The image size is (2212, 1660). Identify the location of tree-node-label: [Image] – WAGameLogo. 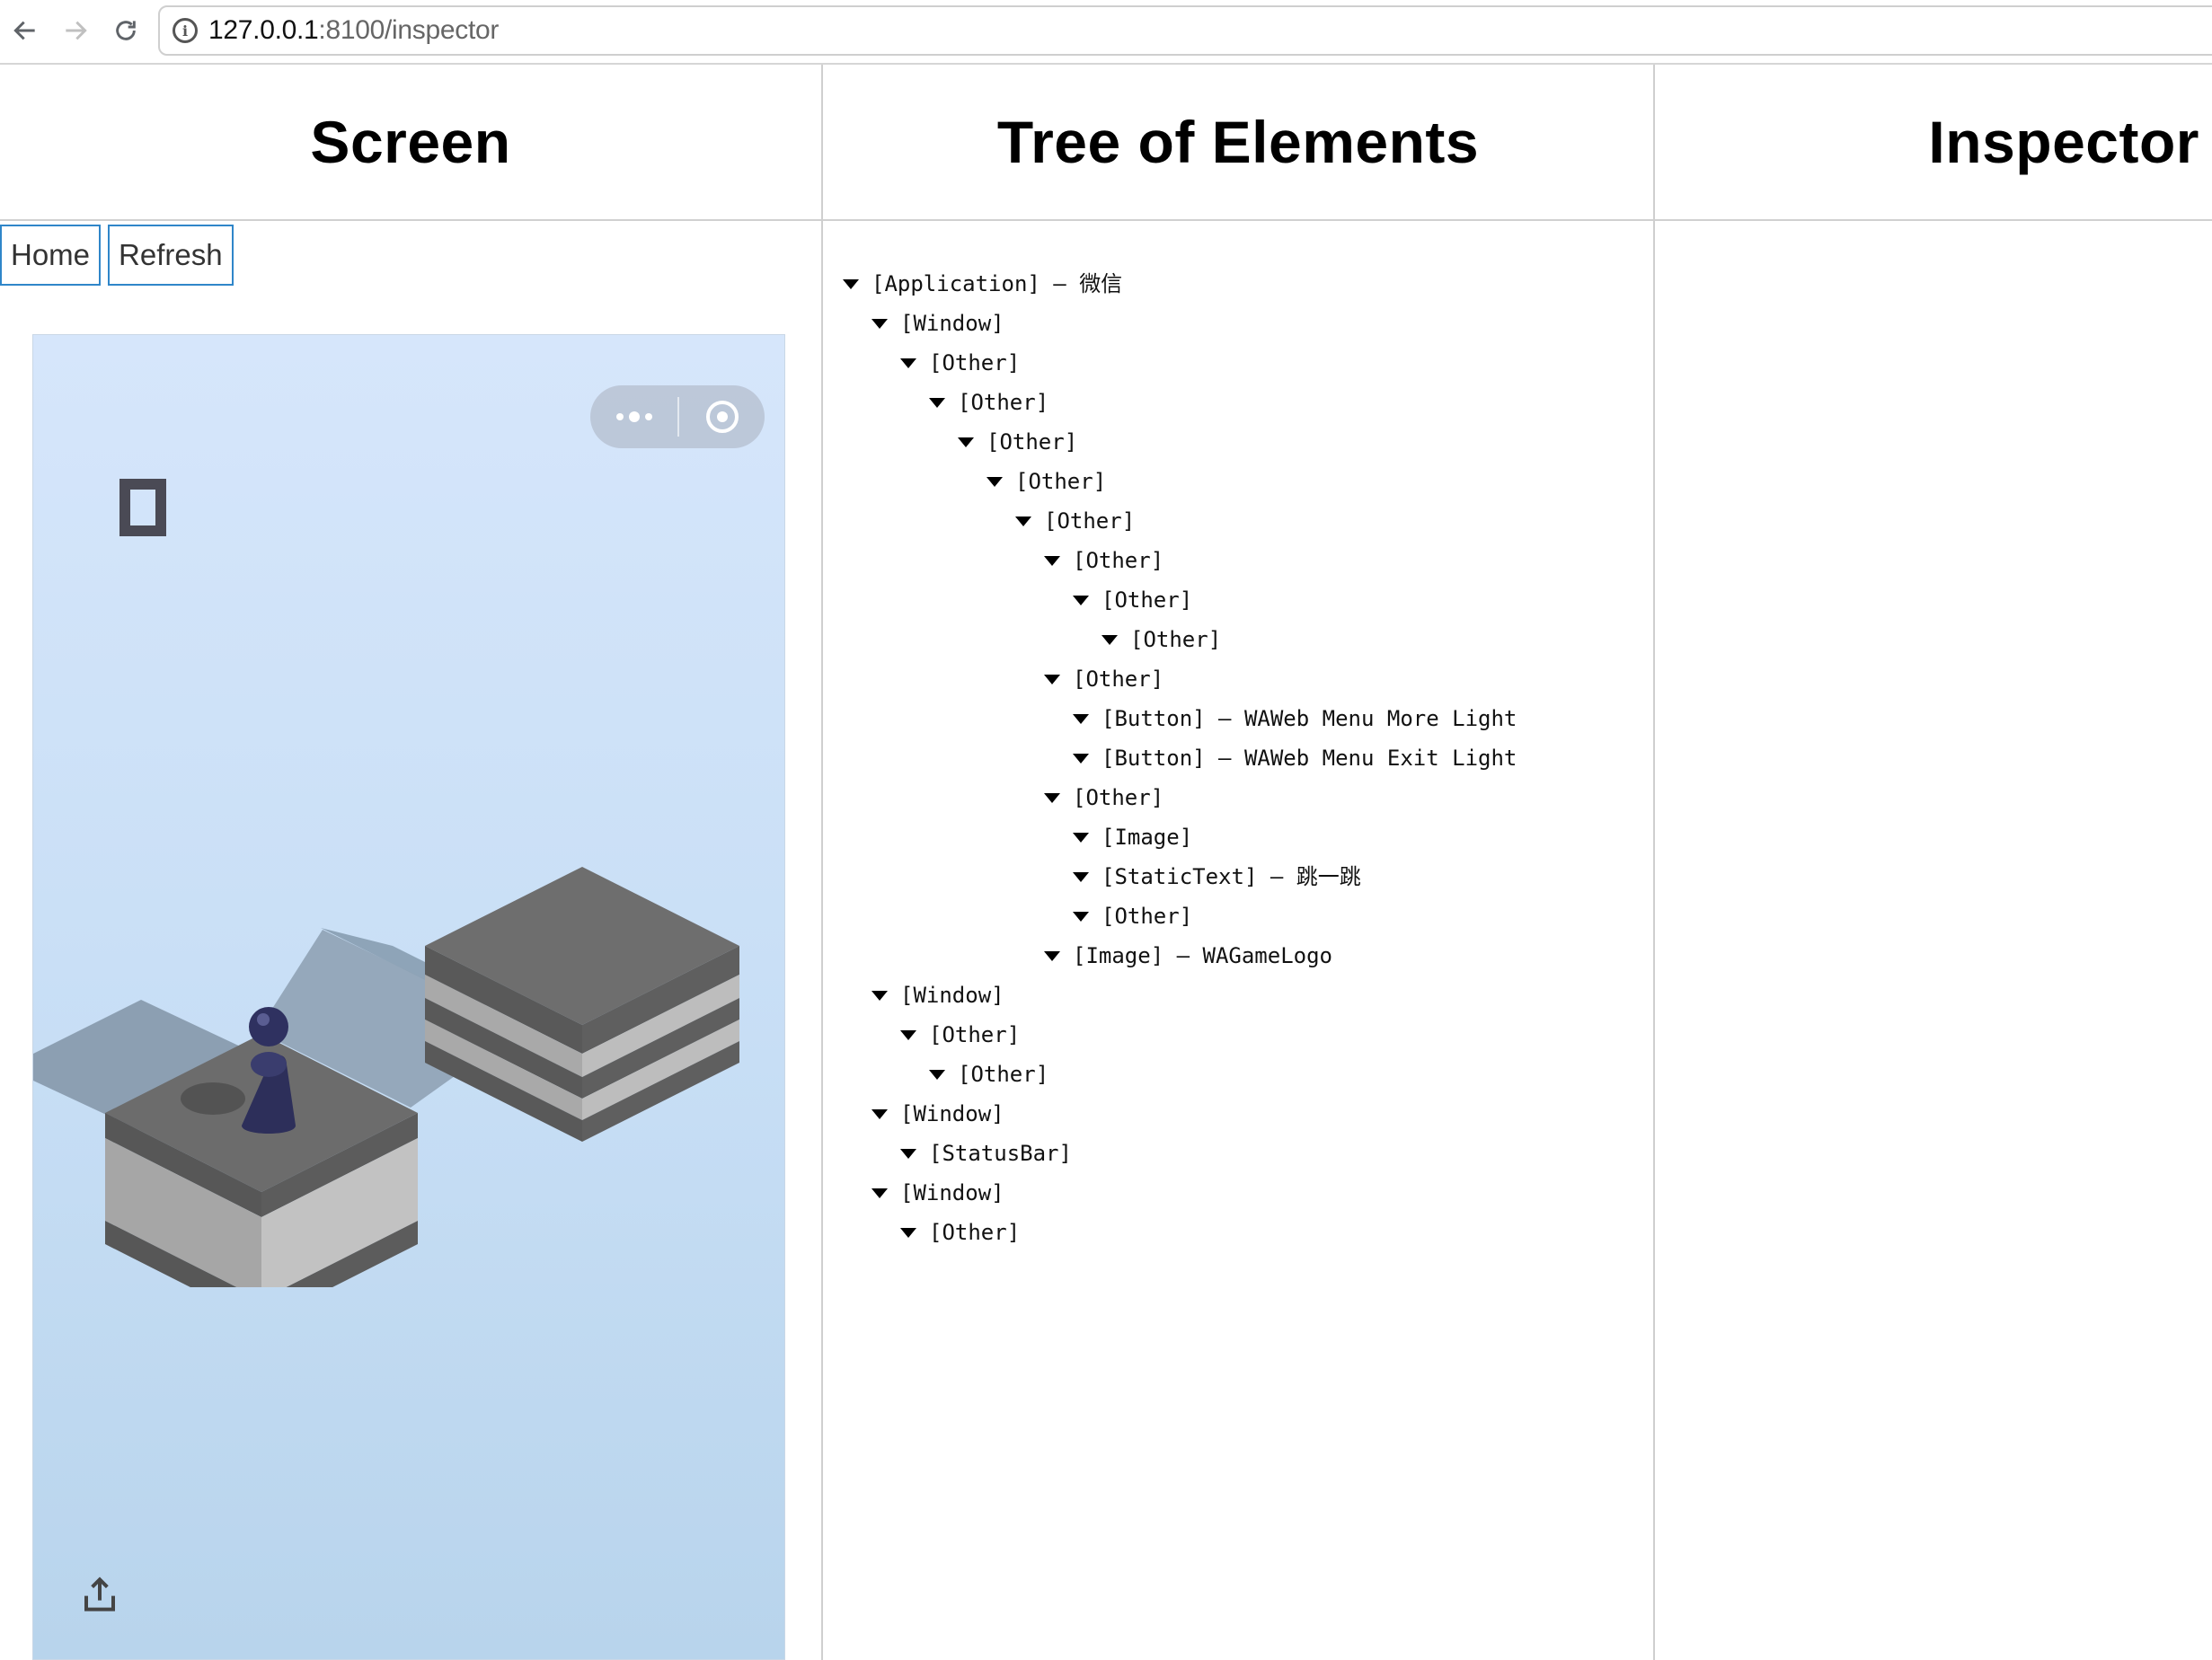
(1202, 956).